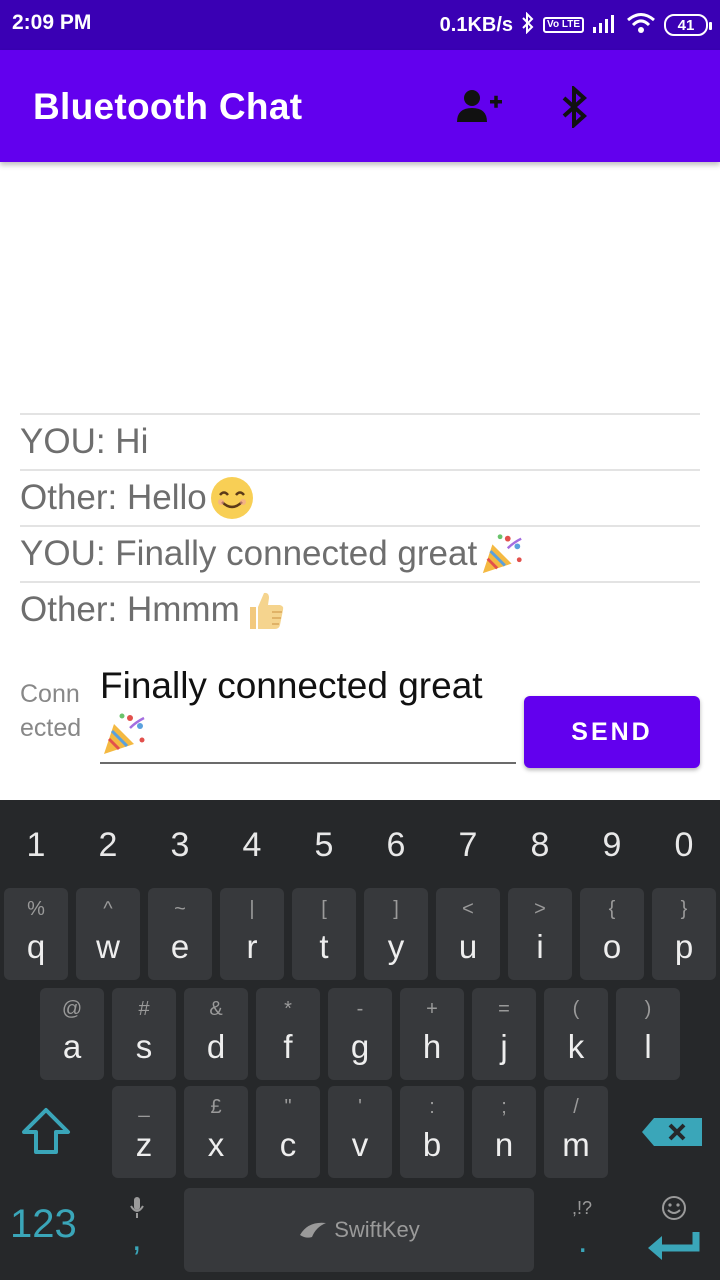 The image size is (720, 1280). What do you see at coordinates (684, 845) in the screenshot?
I see `key-0: 0` at bounding box center [684, 845].